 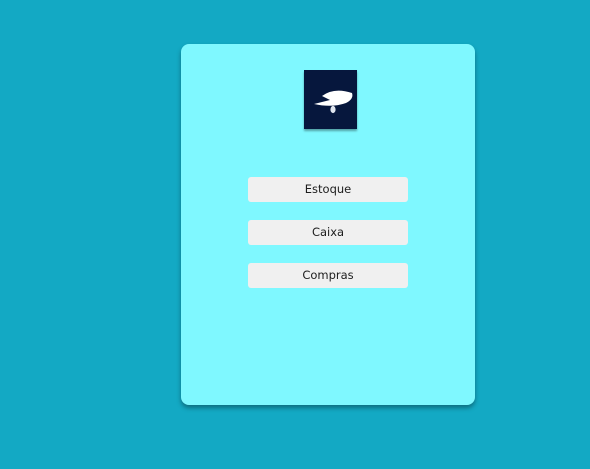 I want to click on compras-button: Compras, so click(x=328, y=275).